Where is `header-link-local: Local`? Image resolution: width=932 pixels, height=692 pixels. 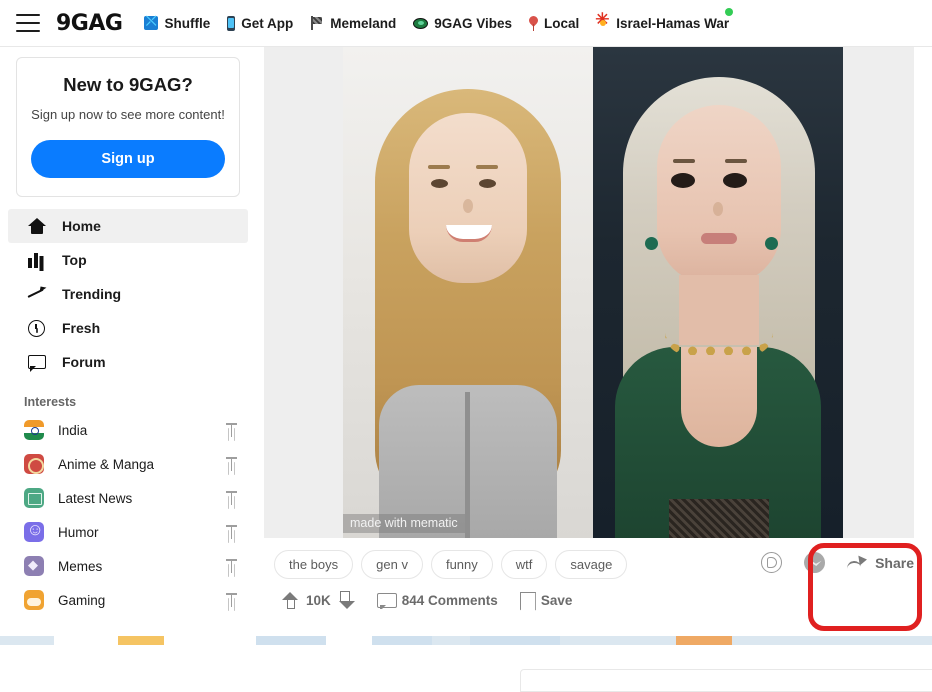 header-link-local: Local is located at coordinates (554, 23).